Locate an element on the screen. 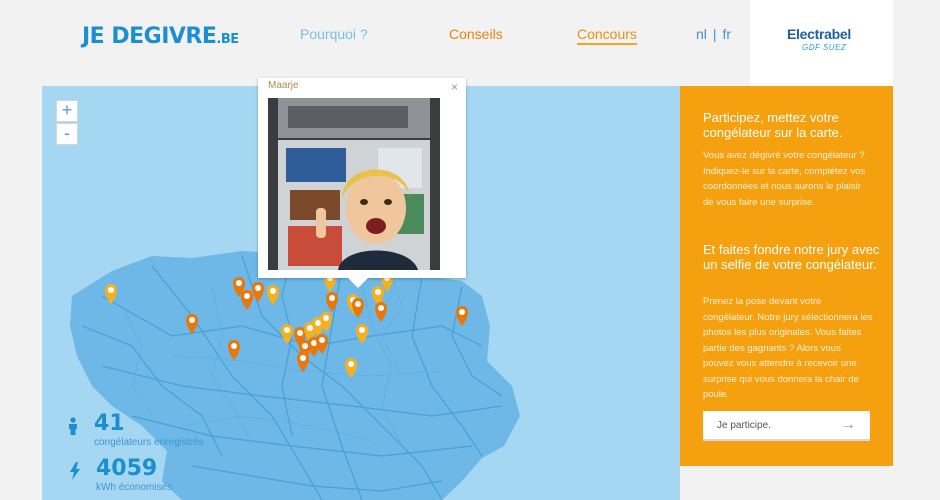 This screenshot has width=940, height=500. brand-logo: Electrabel is located at coordinates (819, 34).